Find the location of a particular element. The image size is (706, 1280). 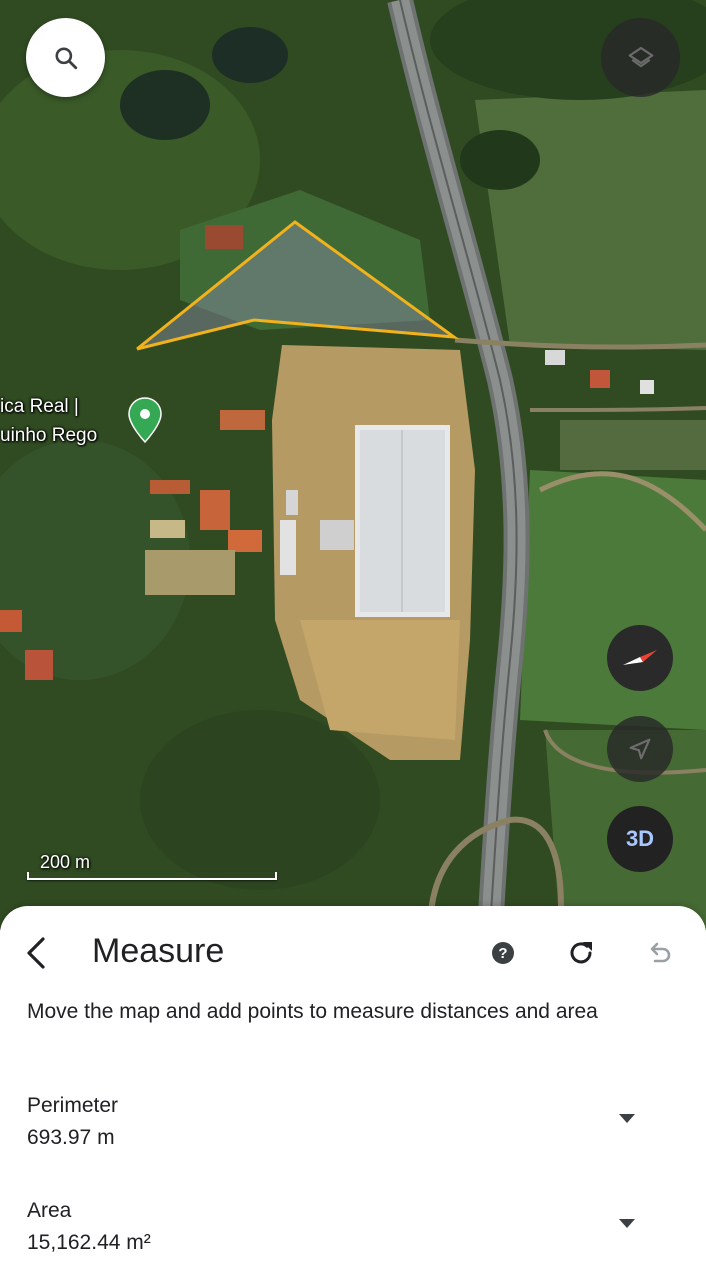

layers-button is located at coordinates (640, 57).